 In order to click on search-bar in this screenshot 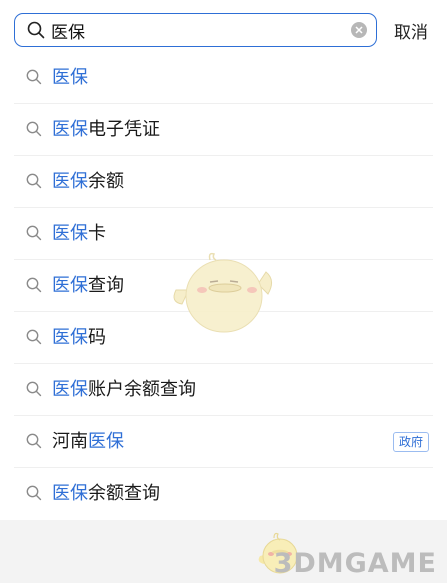, I will do `click(195, 30)`.